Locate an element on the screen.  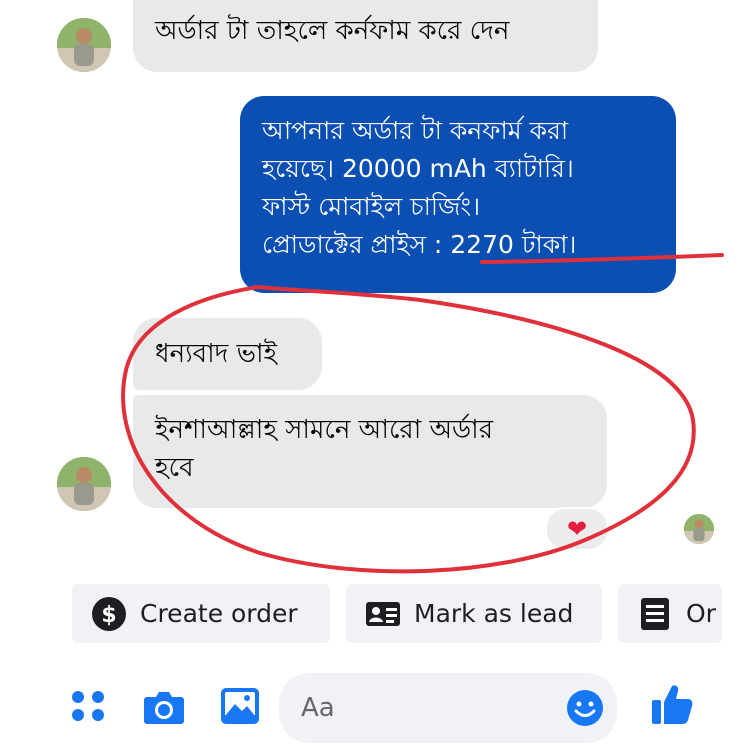
mark-as-lead-label: Mark as lead is located at coordinates (494, 613).